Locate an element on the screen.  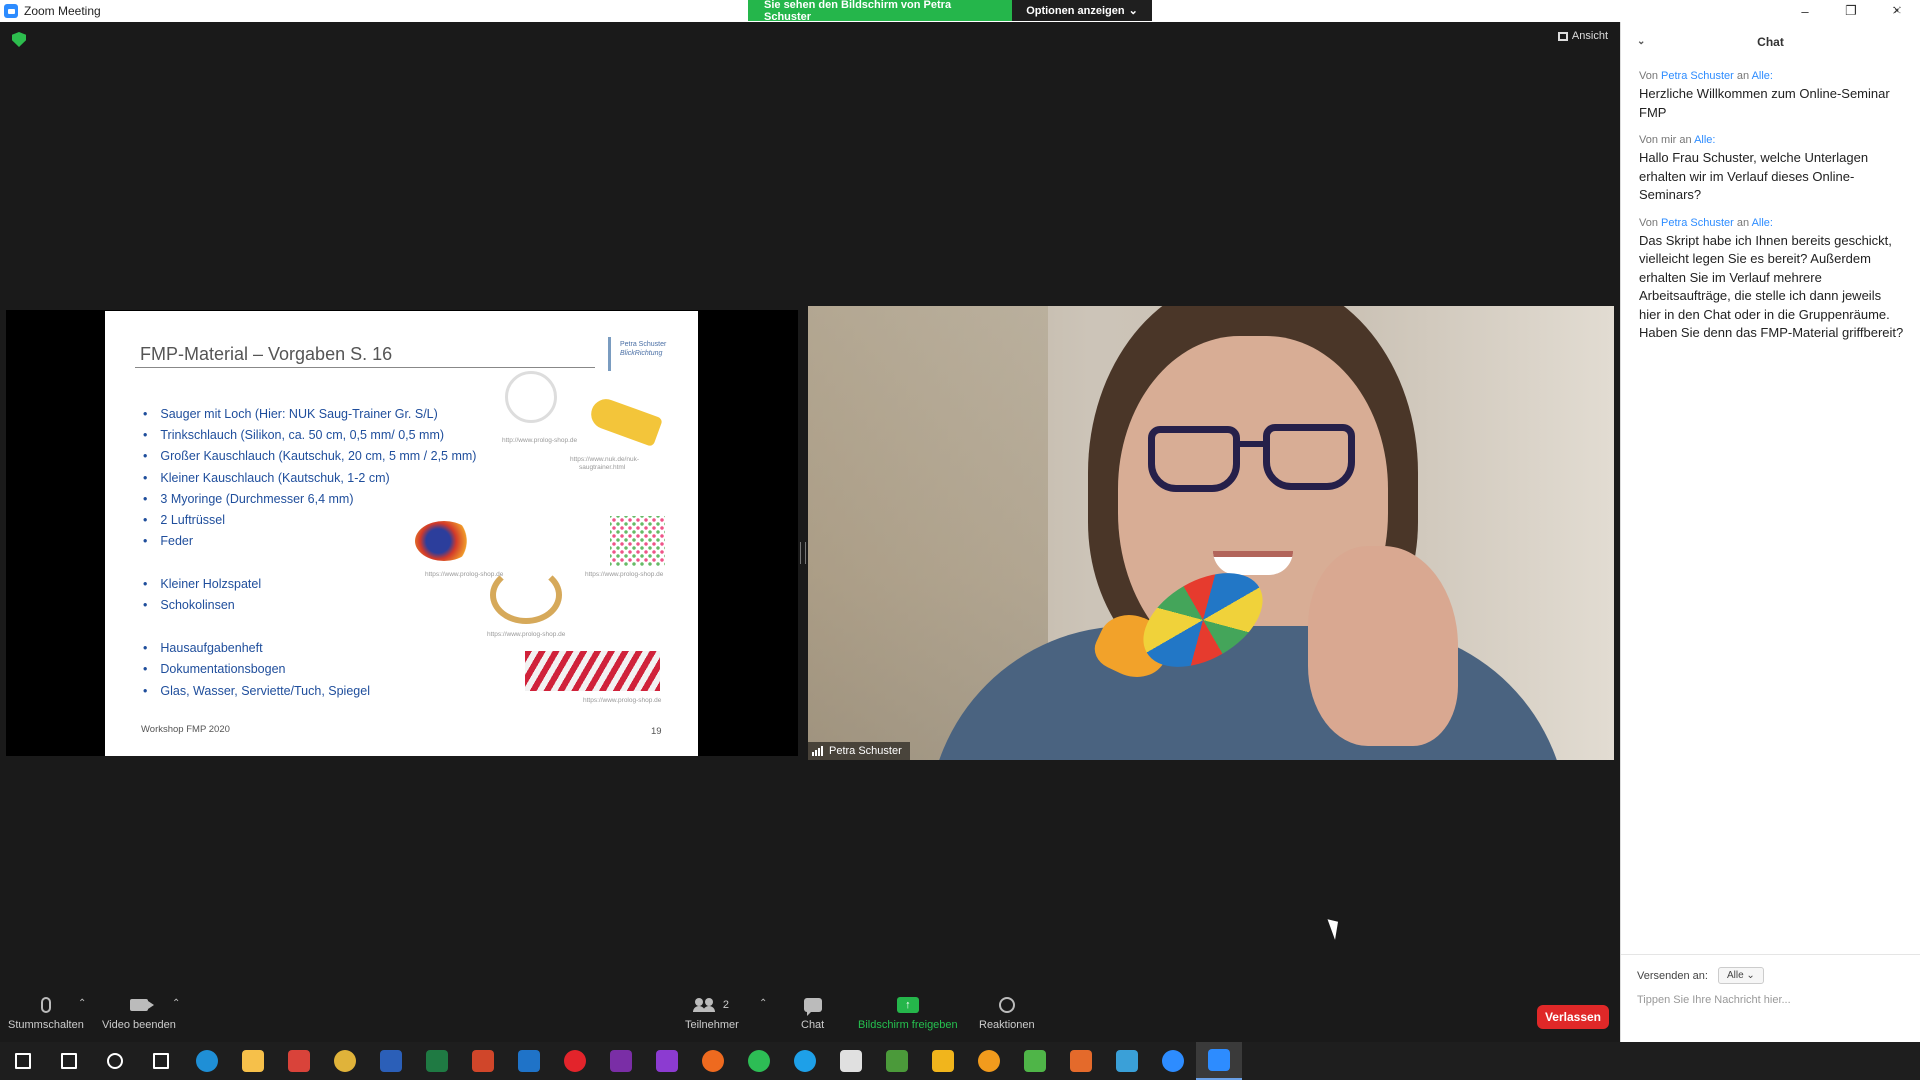
mute-button: Stummschalten is located at coordinates (46, 1012).